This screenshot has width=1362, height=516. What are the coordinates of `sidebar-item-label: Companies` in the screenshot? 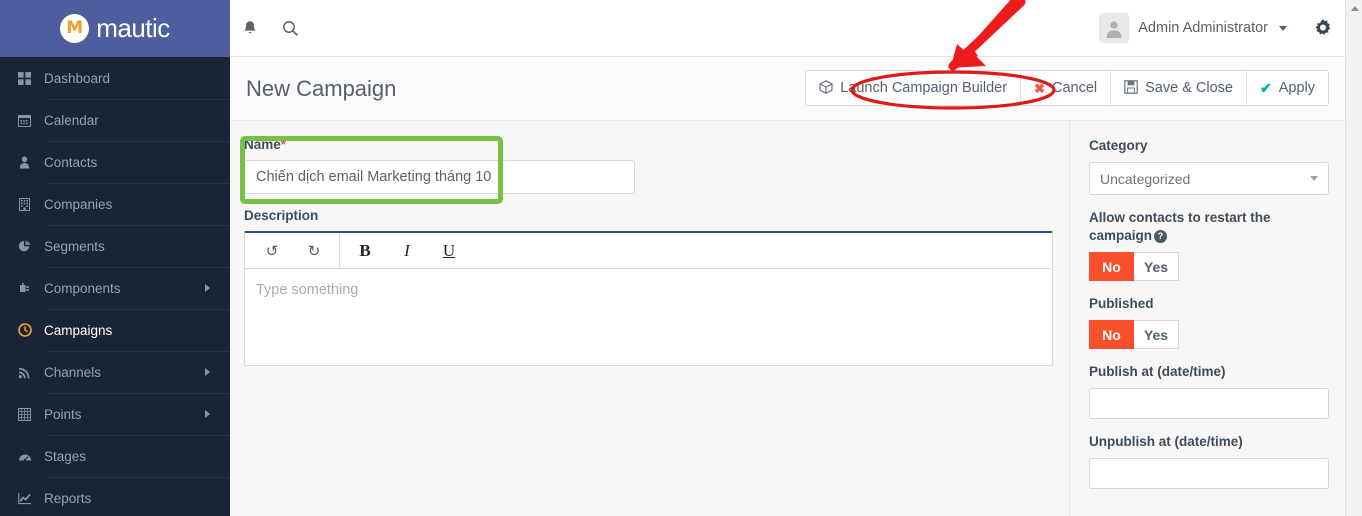 It's located at (78, 204).